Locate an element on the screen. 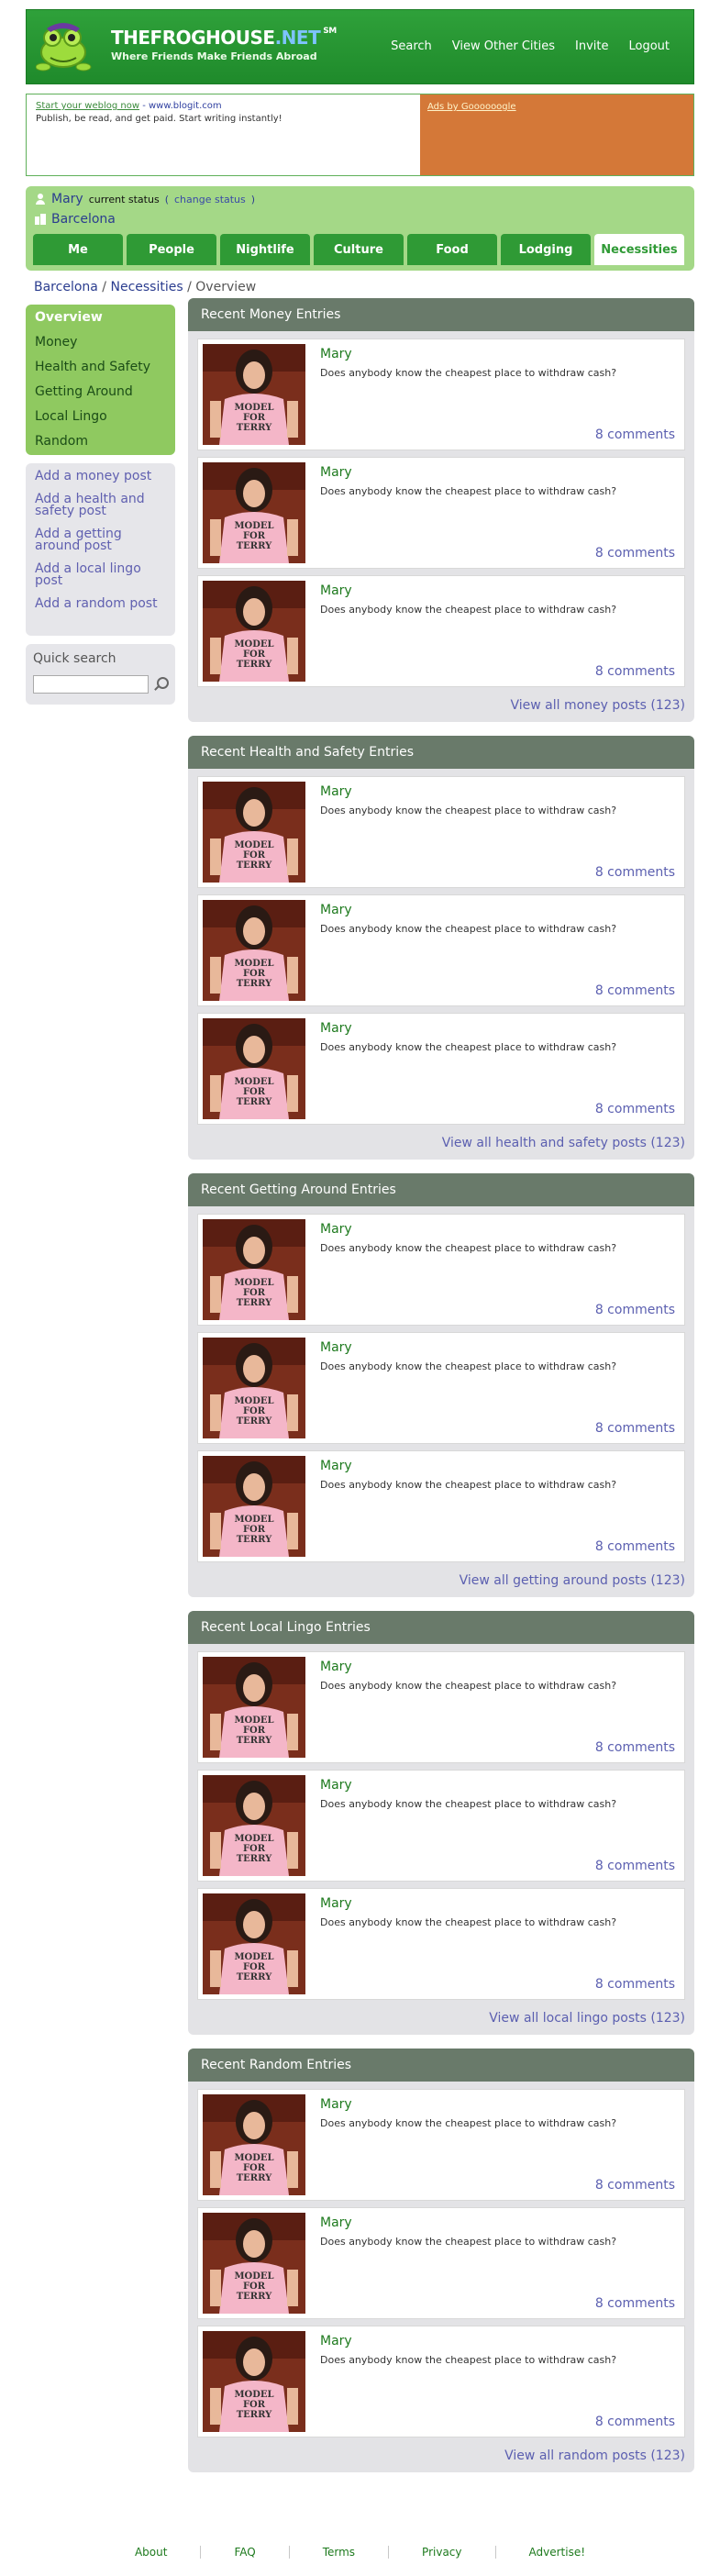 This screenshot has height=2576, width=720. tab-nightlife: Nightlife is located at coordinates (265, 249).